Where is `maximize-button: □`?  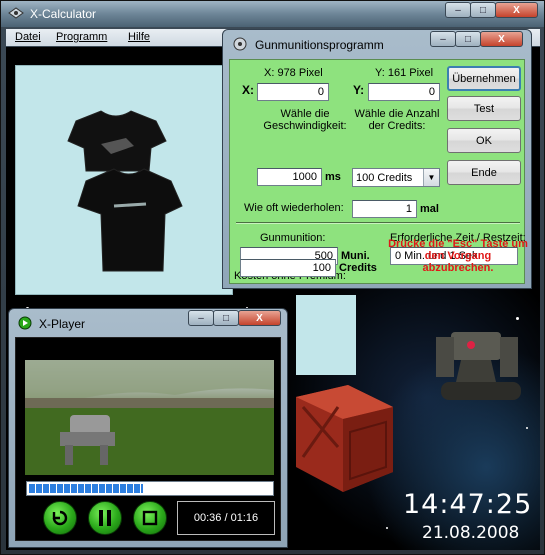
maximize-button: □ is located at coordinates (483, 10).